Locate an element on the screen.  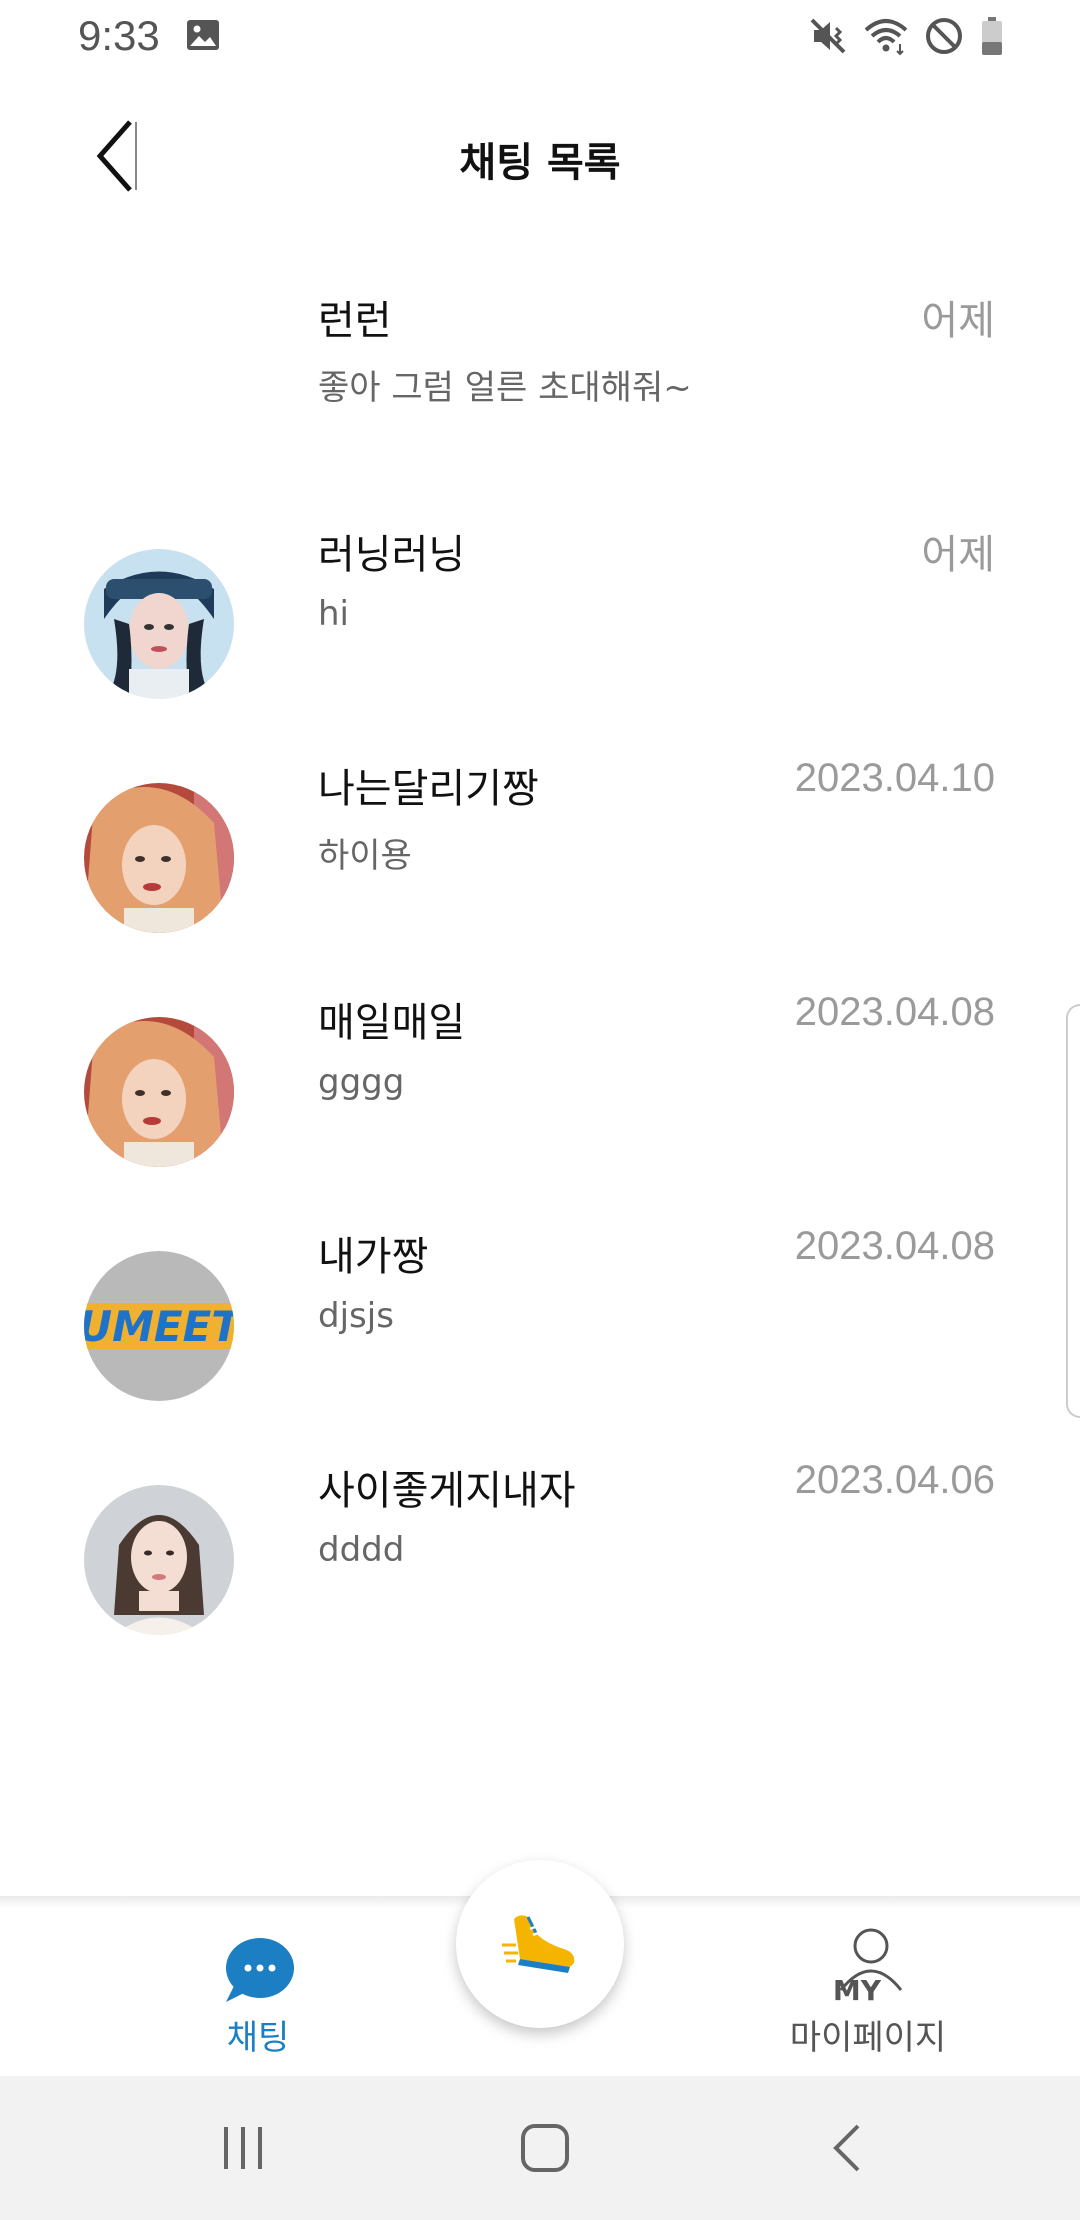
chat-last-message: dddd is located at coordinates (361, 1550).